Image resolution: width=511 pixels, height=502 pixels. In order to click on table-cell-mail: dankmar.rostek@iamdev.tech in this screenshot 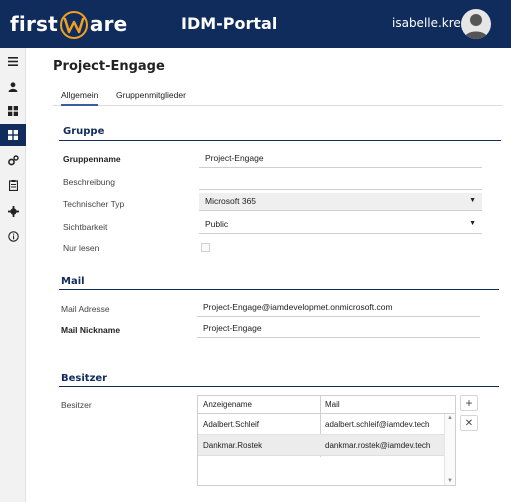, I will do `click(378, 445)`.